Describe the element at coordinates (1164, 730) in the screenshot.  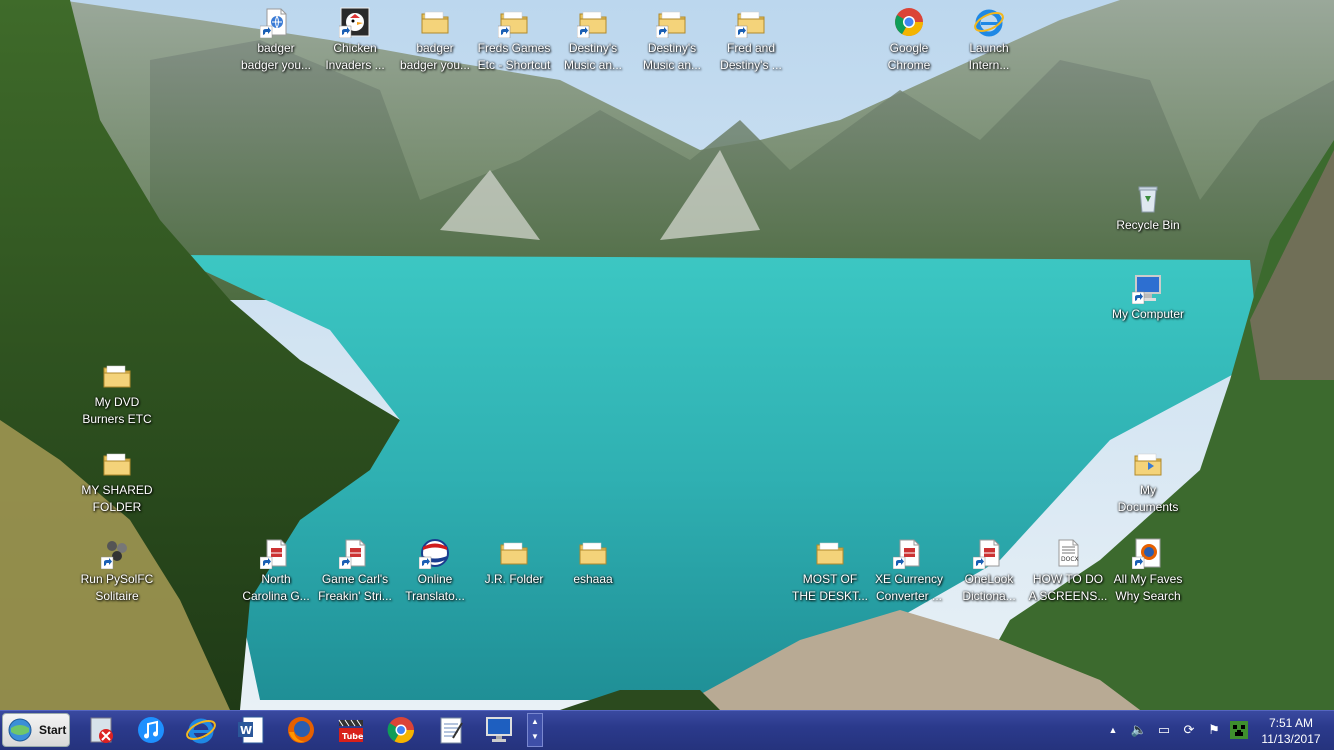
I see `network-icon: ▭` at that location.